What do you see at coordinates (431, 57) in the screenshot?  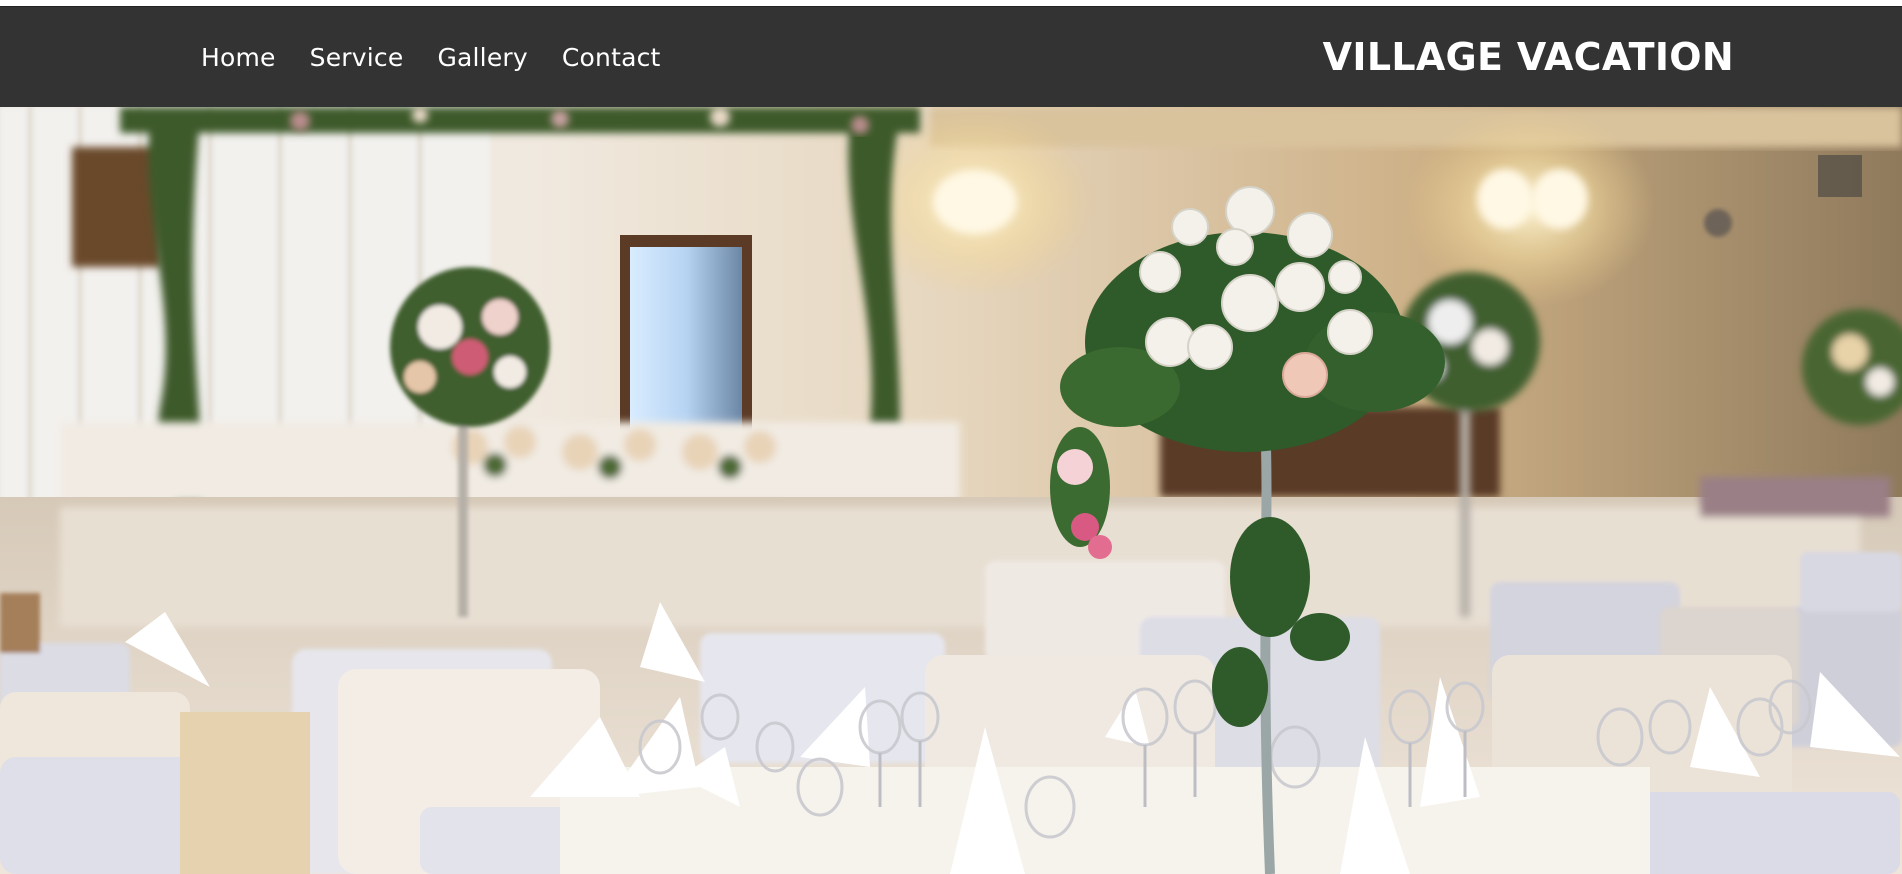 I see `main-navigation: Home Service Gallery Contact` at bounding box center [431, 57].